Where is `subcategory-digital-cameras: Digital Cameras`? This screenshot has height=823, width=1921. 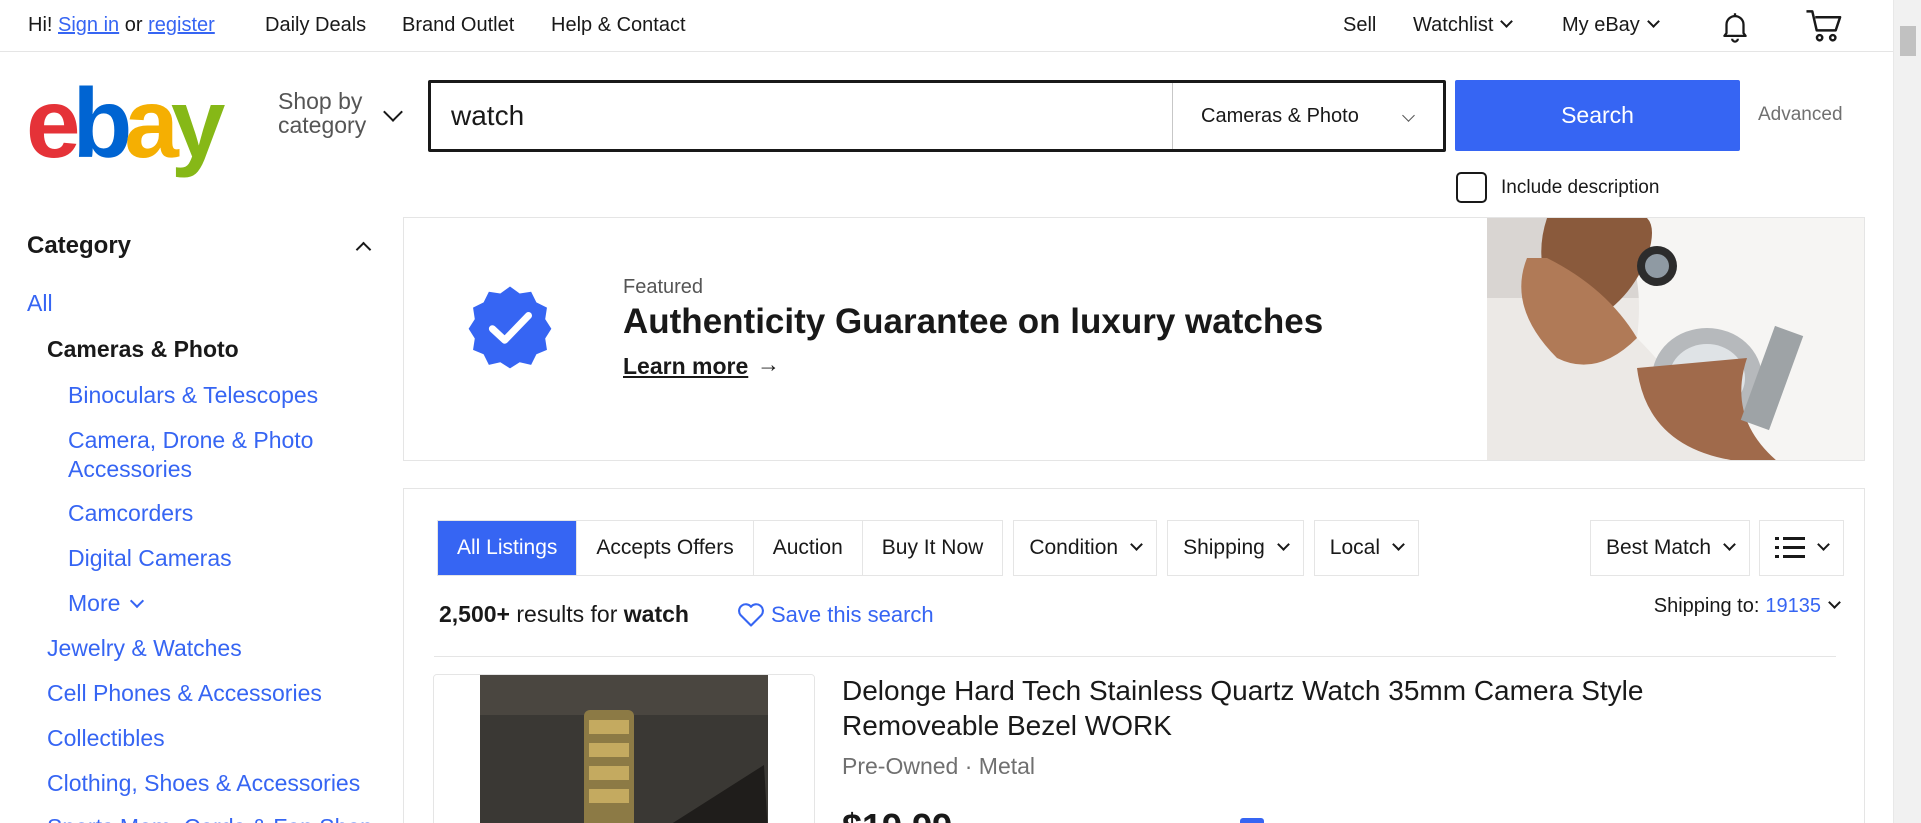
subcategory-digital-cameras: Digital Cameras is located at coordinates (150, 558).